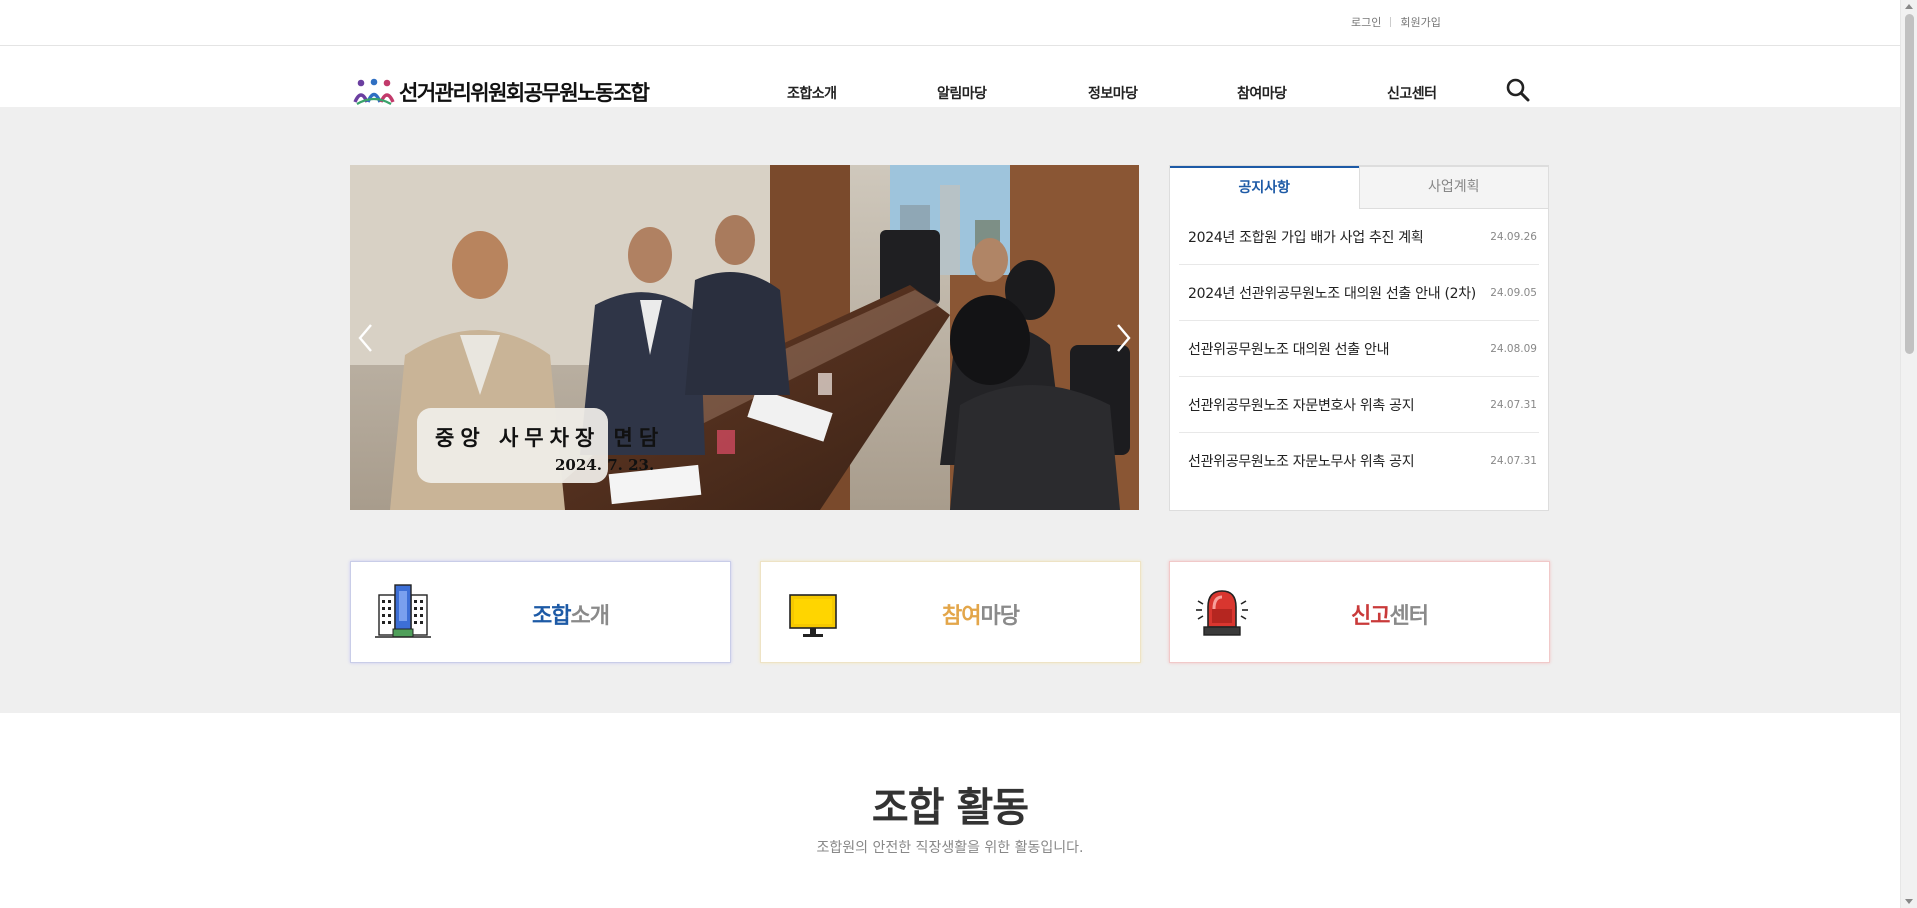 Image resolution: width=1917 pixels, height=908 pixels. What do you see at coordinates (1908, 454) in the screenshot?
I see `page-scrollbar` at bounding box center [1908, 454].